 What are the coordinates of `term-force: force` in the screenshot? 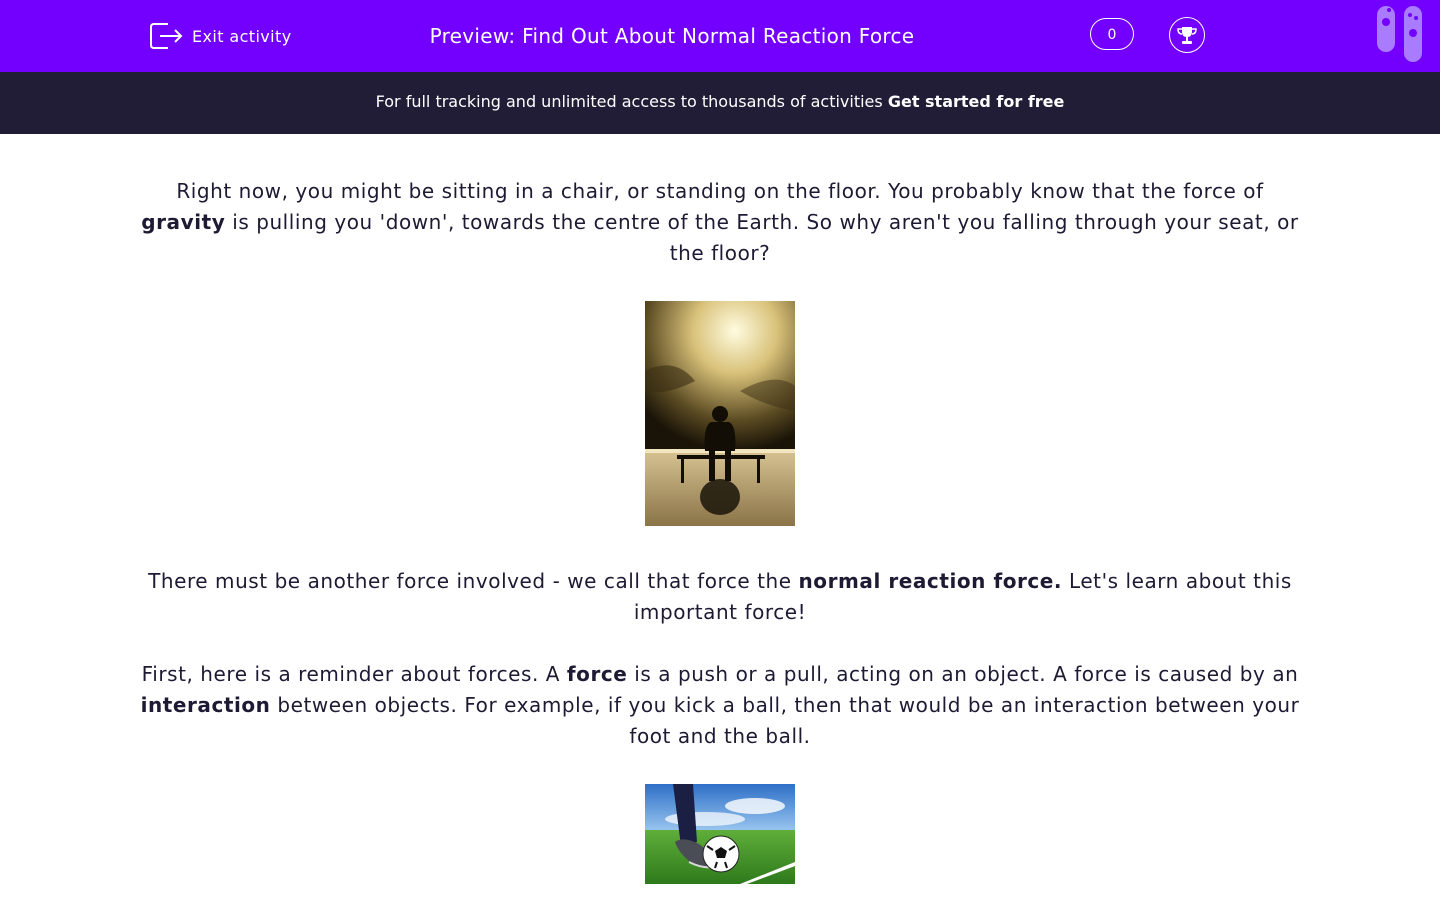 It's located at (597, 674).